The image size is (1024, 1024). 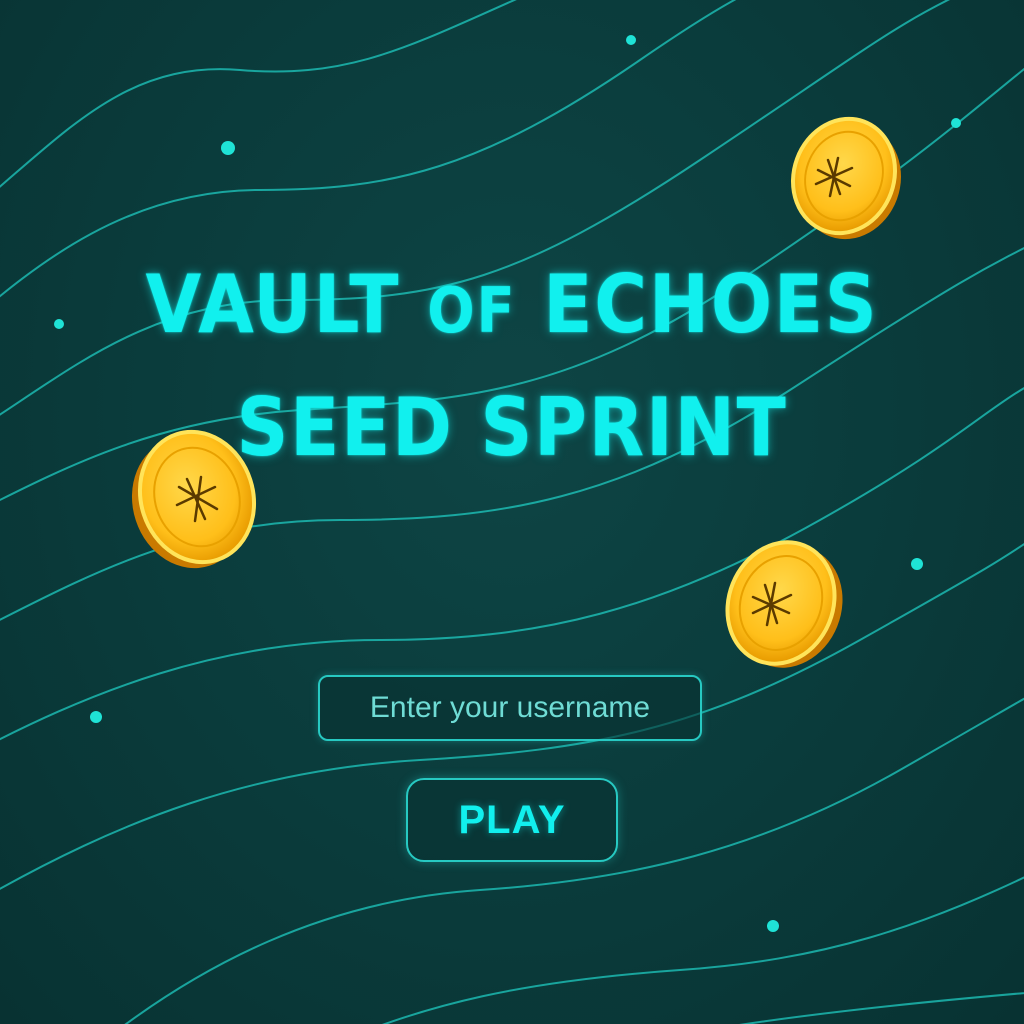 I want to click on game-title-line1: VAULT OF ECHOES, so click(x=512, y=308).